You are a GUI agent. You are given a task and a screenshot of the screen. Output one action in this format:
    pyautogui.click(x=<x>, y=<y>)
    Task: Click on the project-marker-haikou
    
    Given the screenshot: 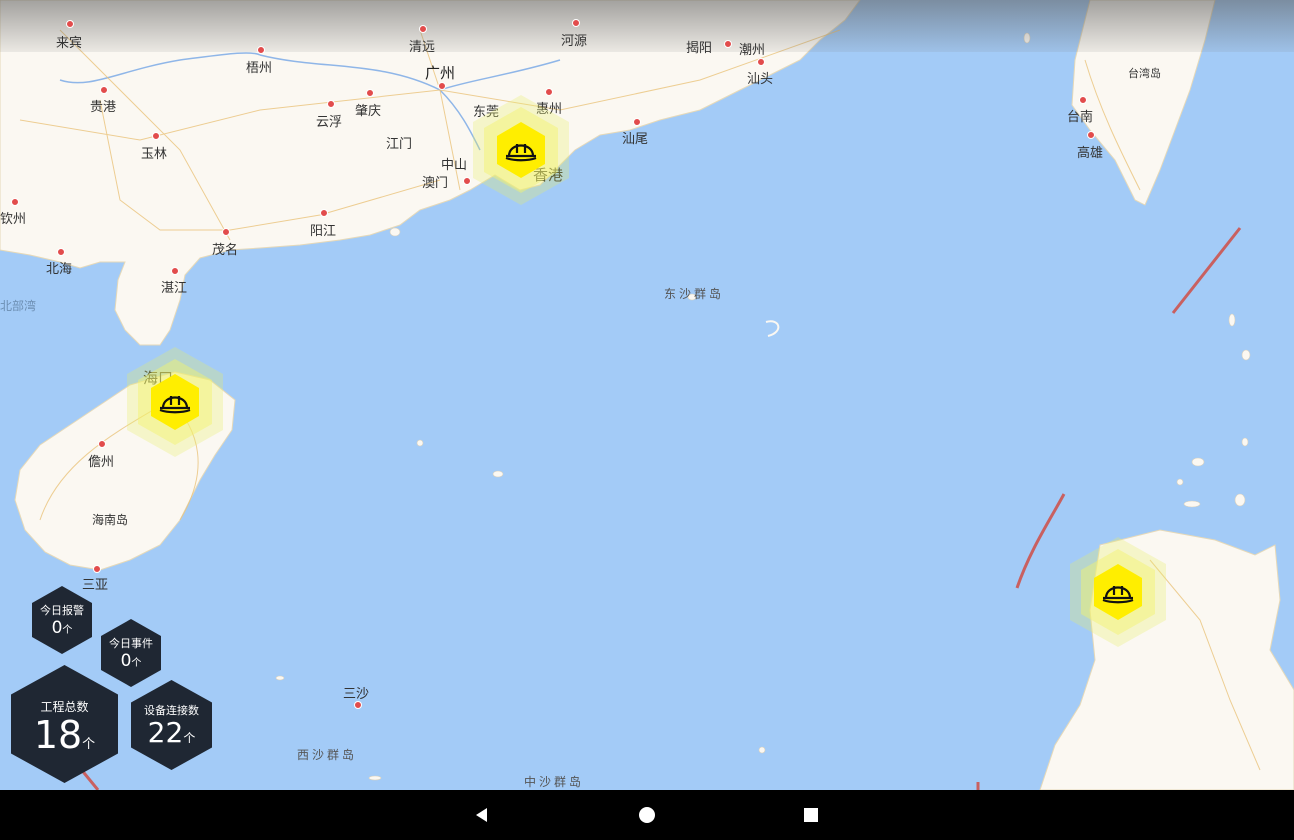 What is the action you would take?
    pyautogui.click(x=175, y=402)
    